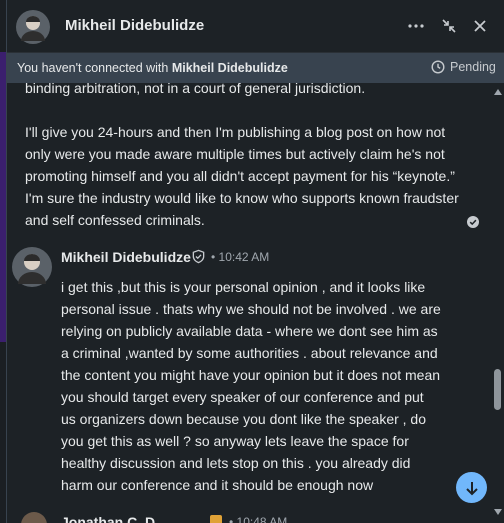 The width and height of the screenshot is (504, 523). What do you see at coordinates (33, 27) in the screenshot?
I see `contact-avatar` at bounding box center [33, 27].